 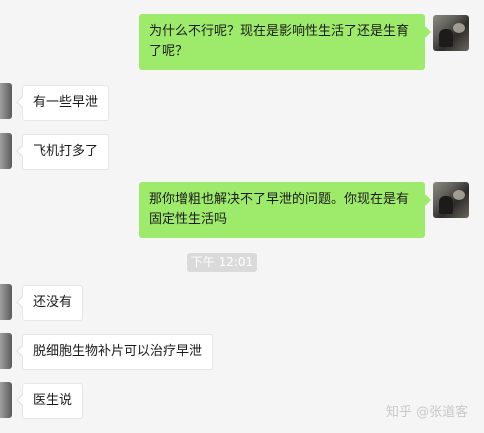 What do you see at coordinates (62, 152) in the screenshot?
I see `message-bubble-incoming: 飞机打多了` at bounding box center [62, 152].